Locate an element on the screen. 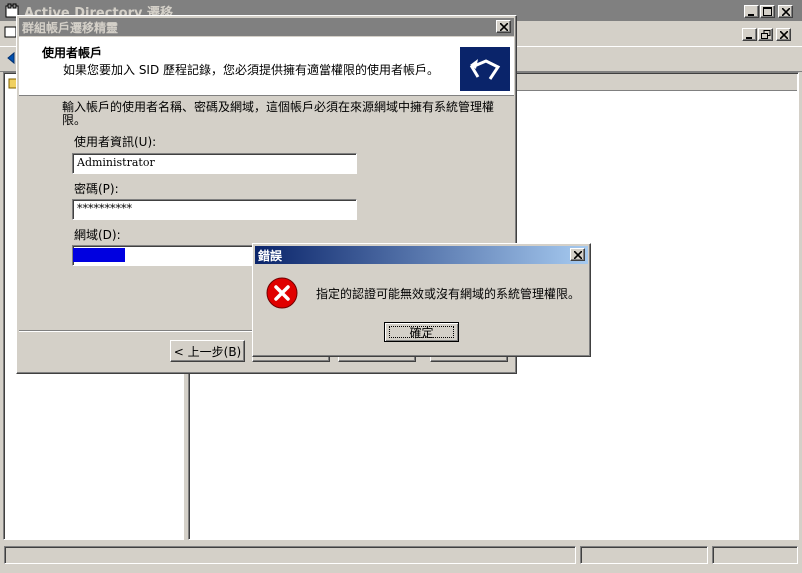  restore-icon is located at coordinates (765, 34).